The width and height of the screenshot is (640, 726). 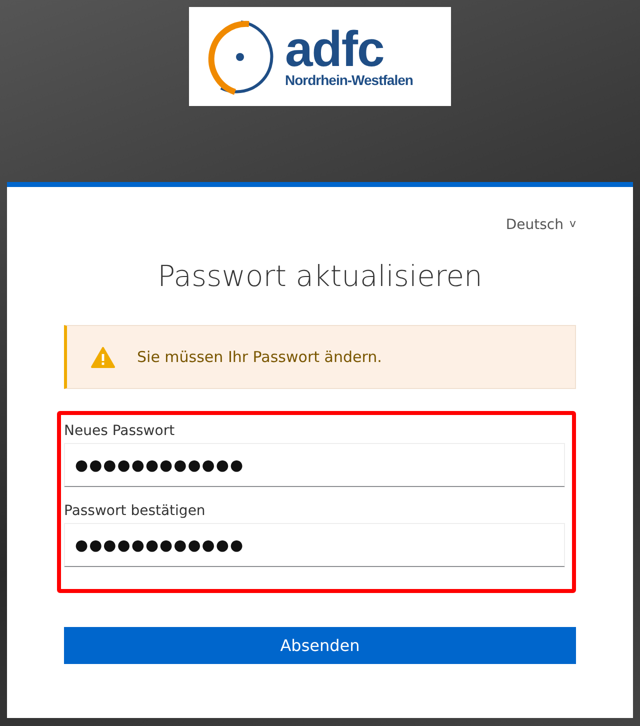 What do you see at coordinates (572, 225) in the screenshot?
I see `caret-icon: v` at bounding box center [572, 225].